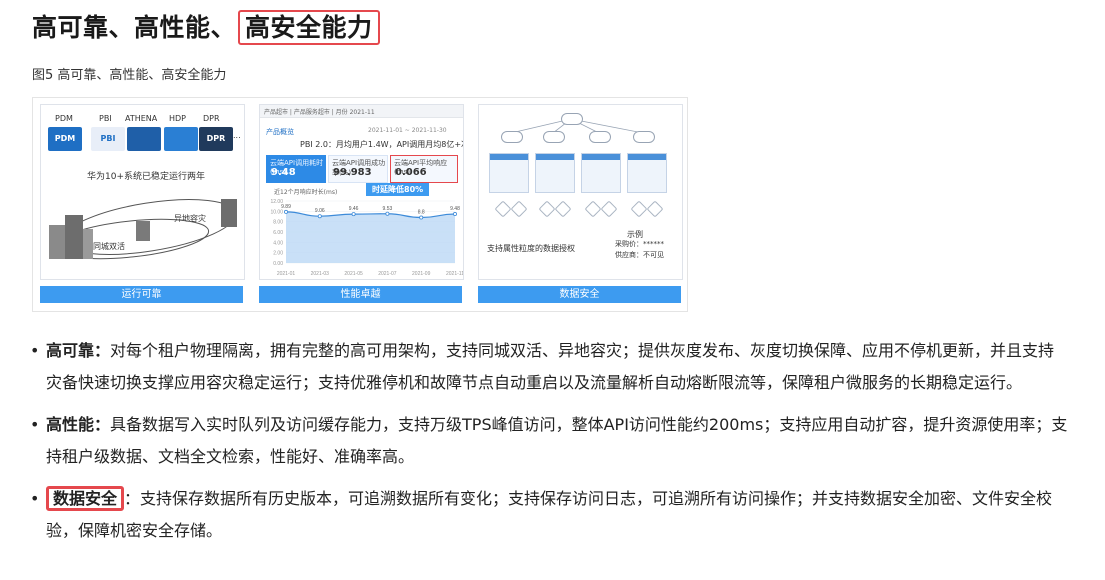 This screenshot has height=580, width=1105. What do you see at coordinates (360, 294) in the screenshot?
I see `performance-bar: 性能卓越` at bounding box center [360, 294].